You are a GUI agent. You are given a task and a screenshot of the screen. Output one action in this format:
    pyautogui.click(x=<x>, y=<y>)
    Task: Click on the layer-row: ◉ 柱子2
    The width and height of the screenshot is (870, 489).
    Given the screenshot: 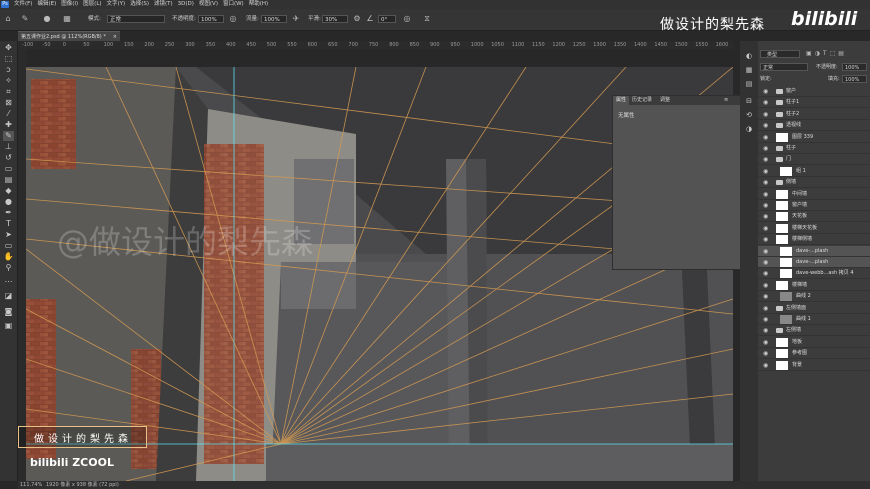 What is the action you would take?
    pyautogui.click(x=814, y=114)
    